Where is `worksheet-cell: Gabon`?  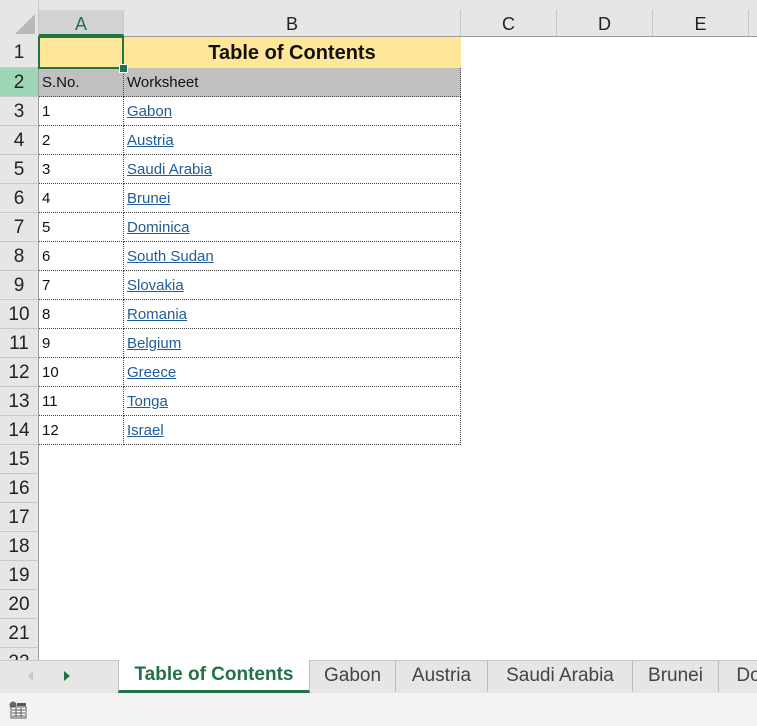
worksheet-cell: Gabon is located at coordinates (292, 111).